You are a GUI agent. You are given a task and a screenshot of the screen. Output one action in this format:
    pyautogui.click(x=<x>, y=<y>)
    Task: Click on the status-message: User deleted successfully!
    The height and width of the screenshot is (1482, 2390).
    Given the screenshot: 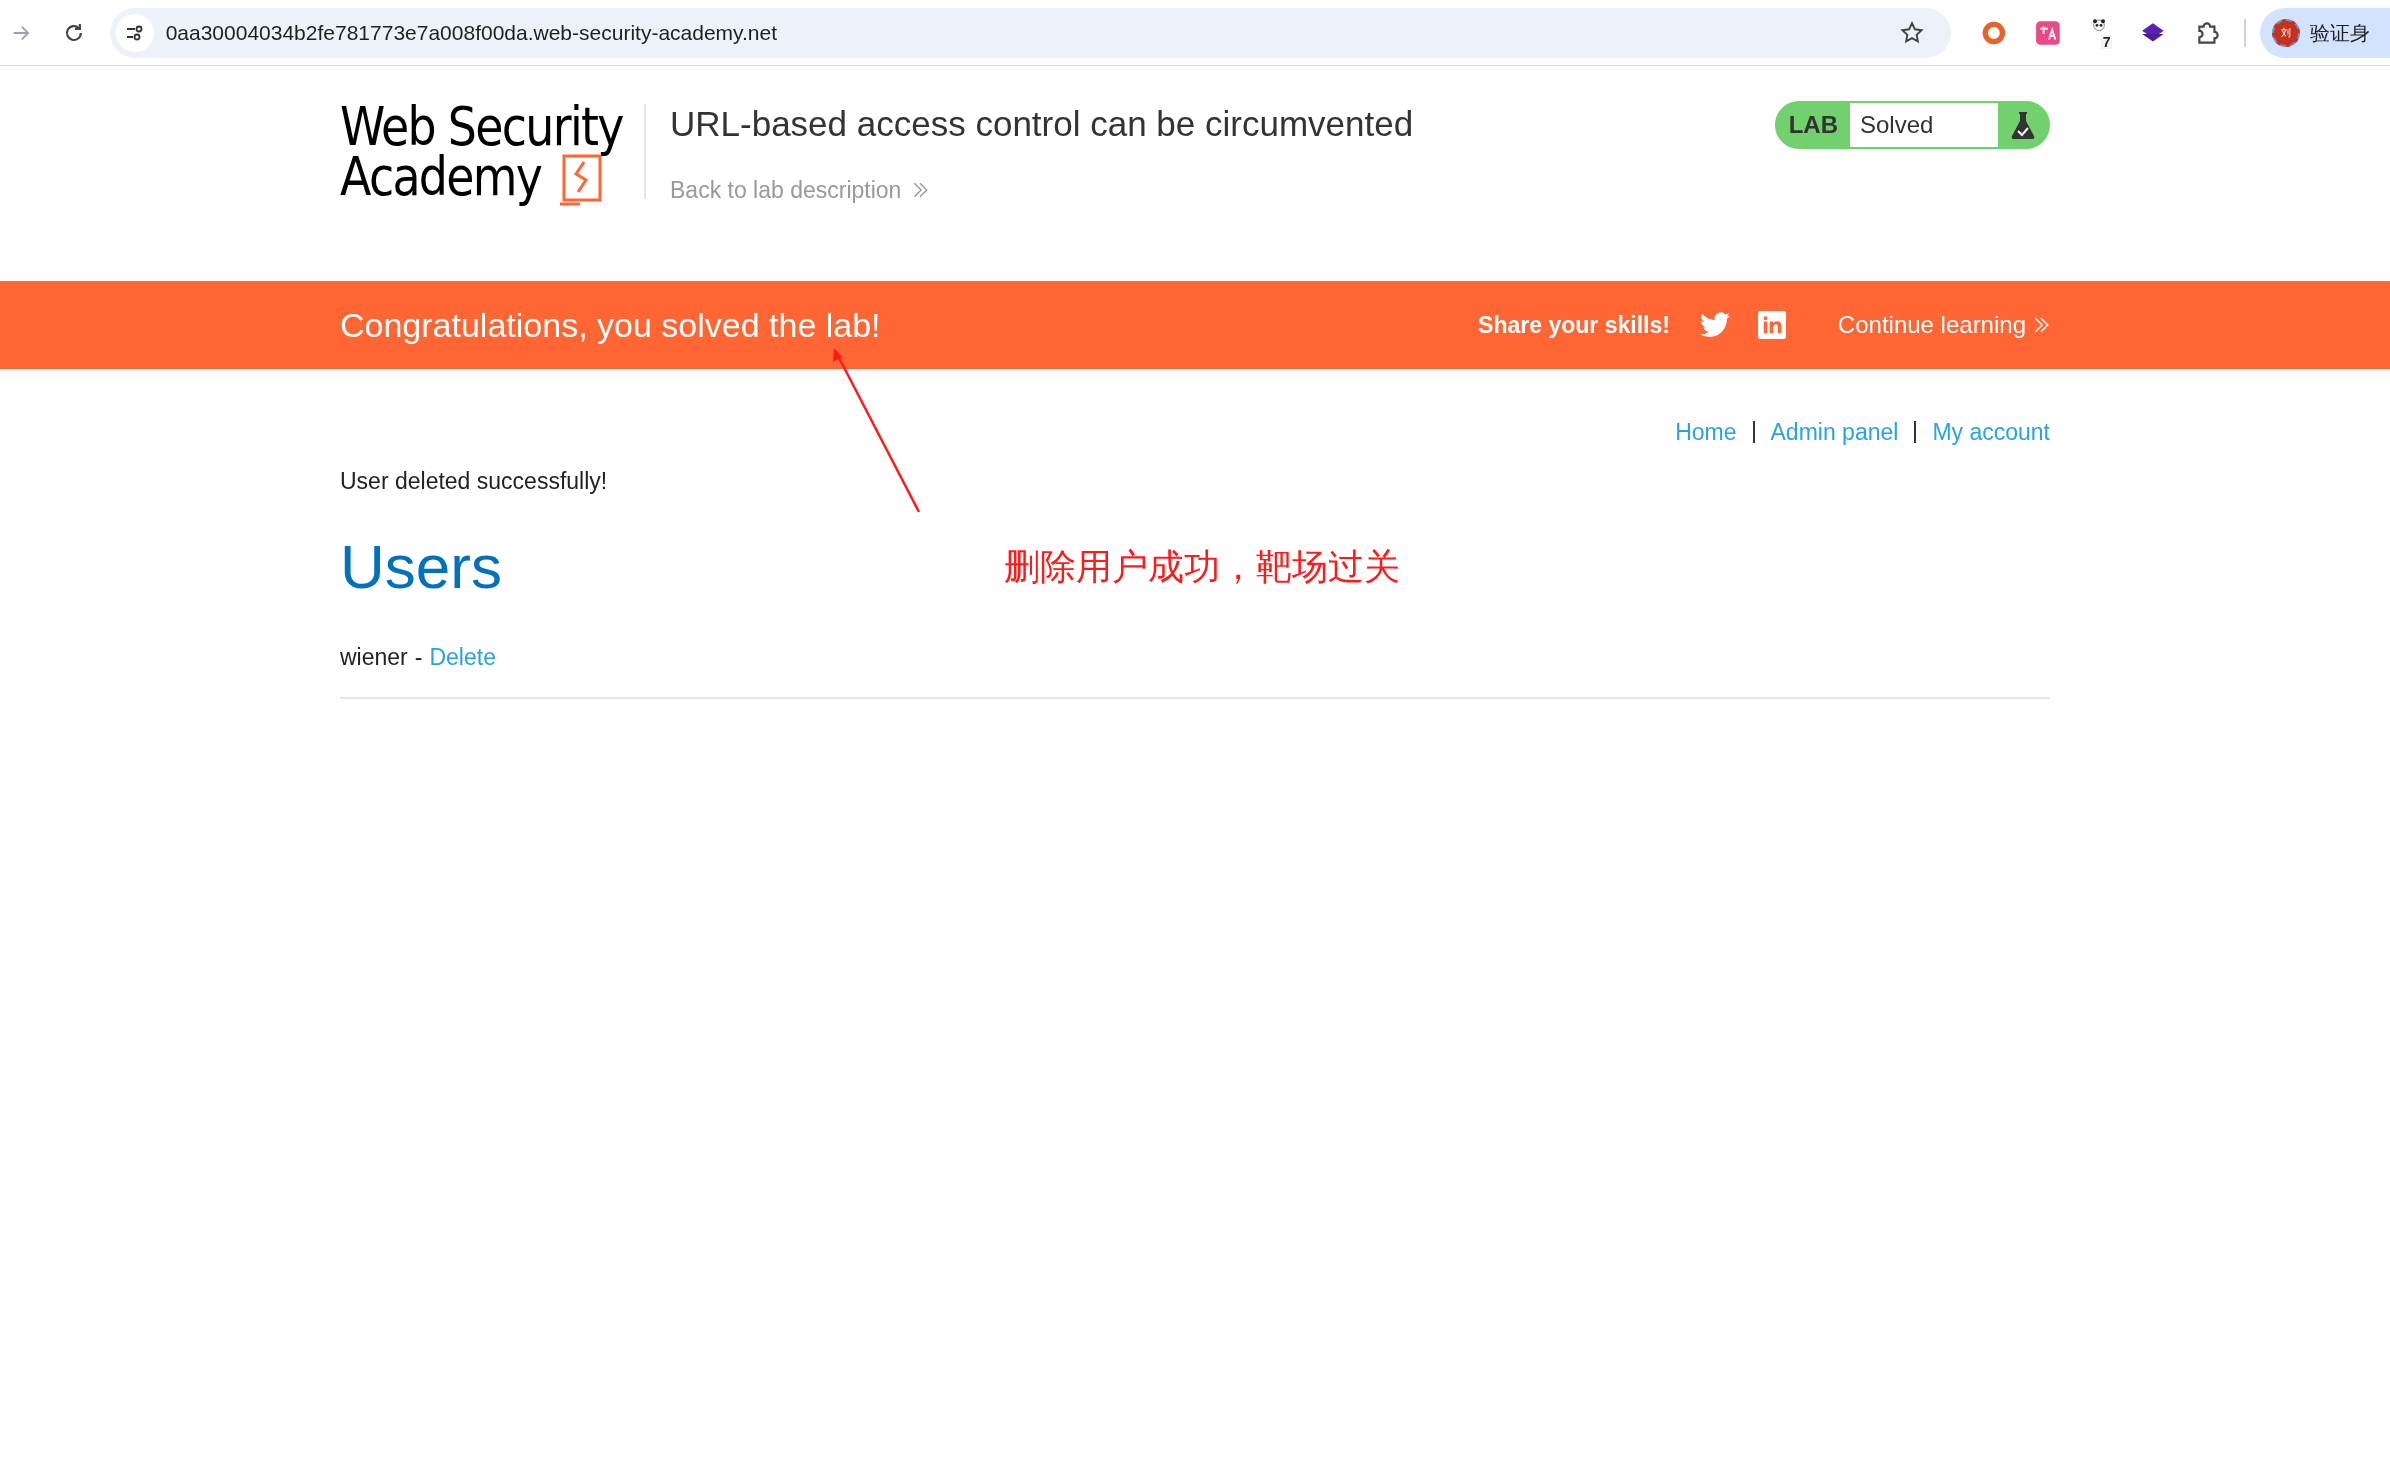 What is the action you would take?
    pyautogui.click(x=474, y=481)
    